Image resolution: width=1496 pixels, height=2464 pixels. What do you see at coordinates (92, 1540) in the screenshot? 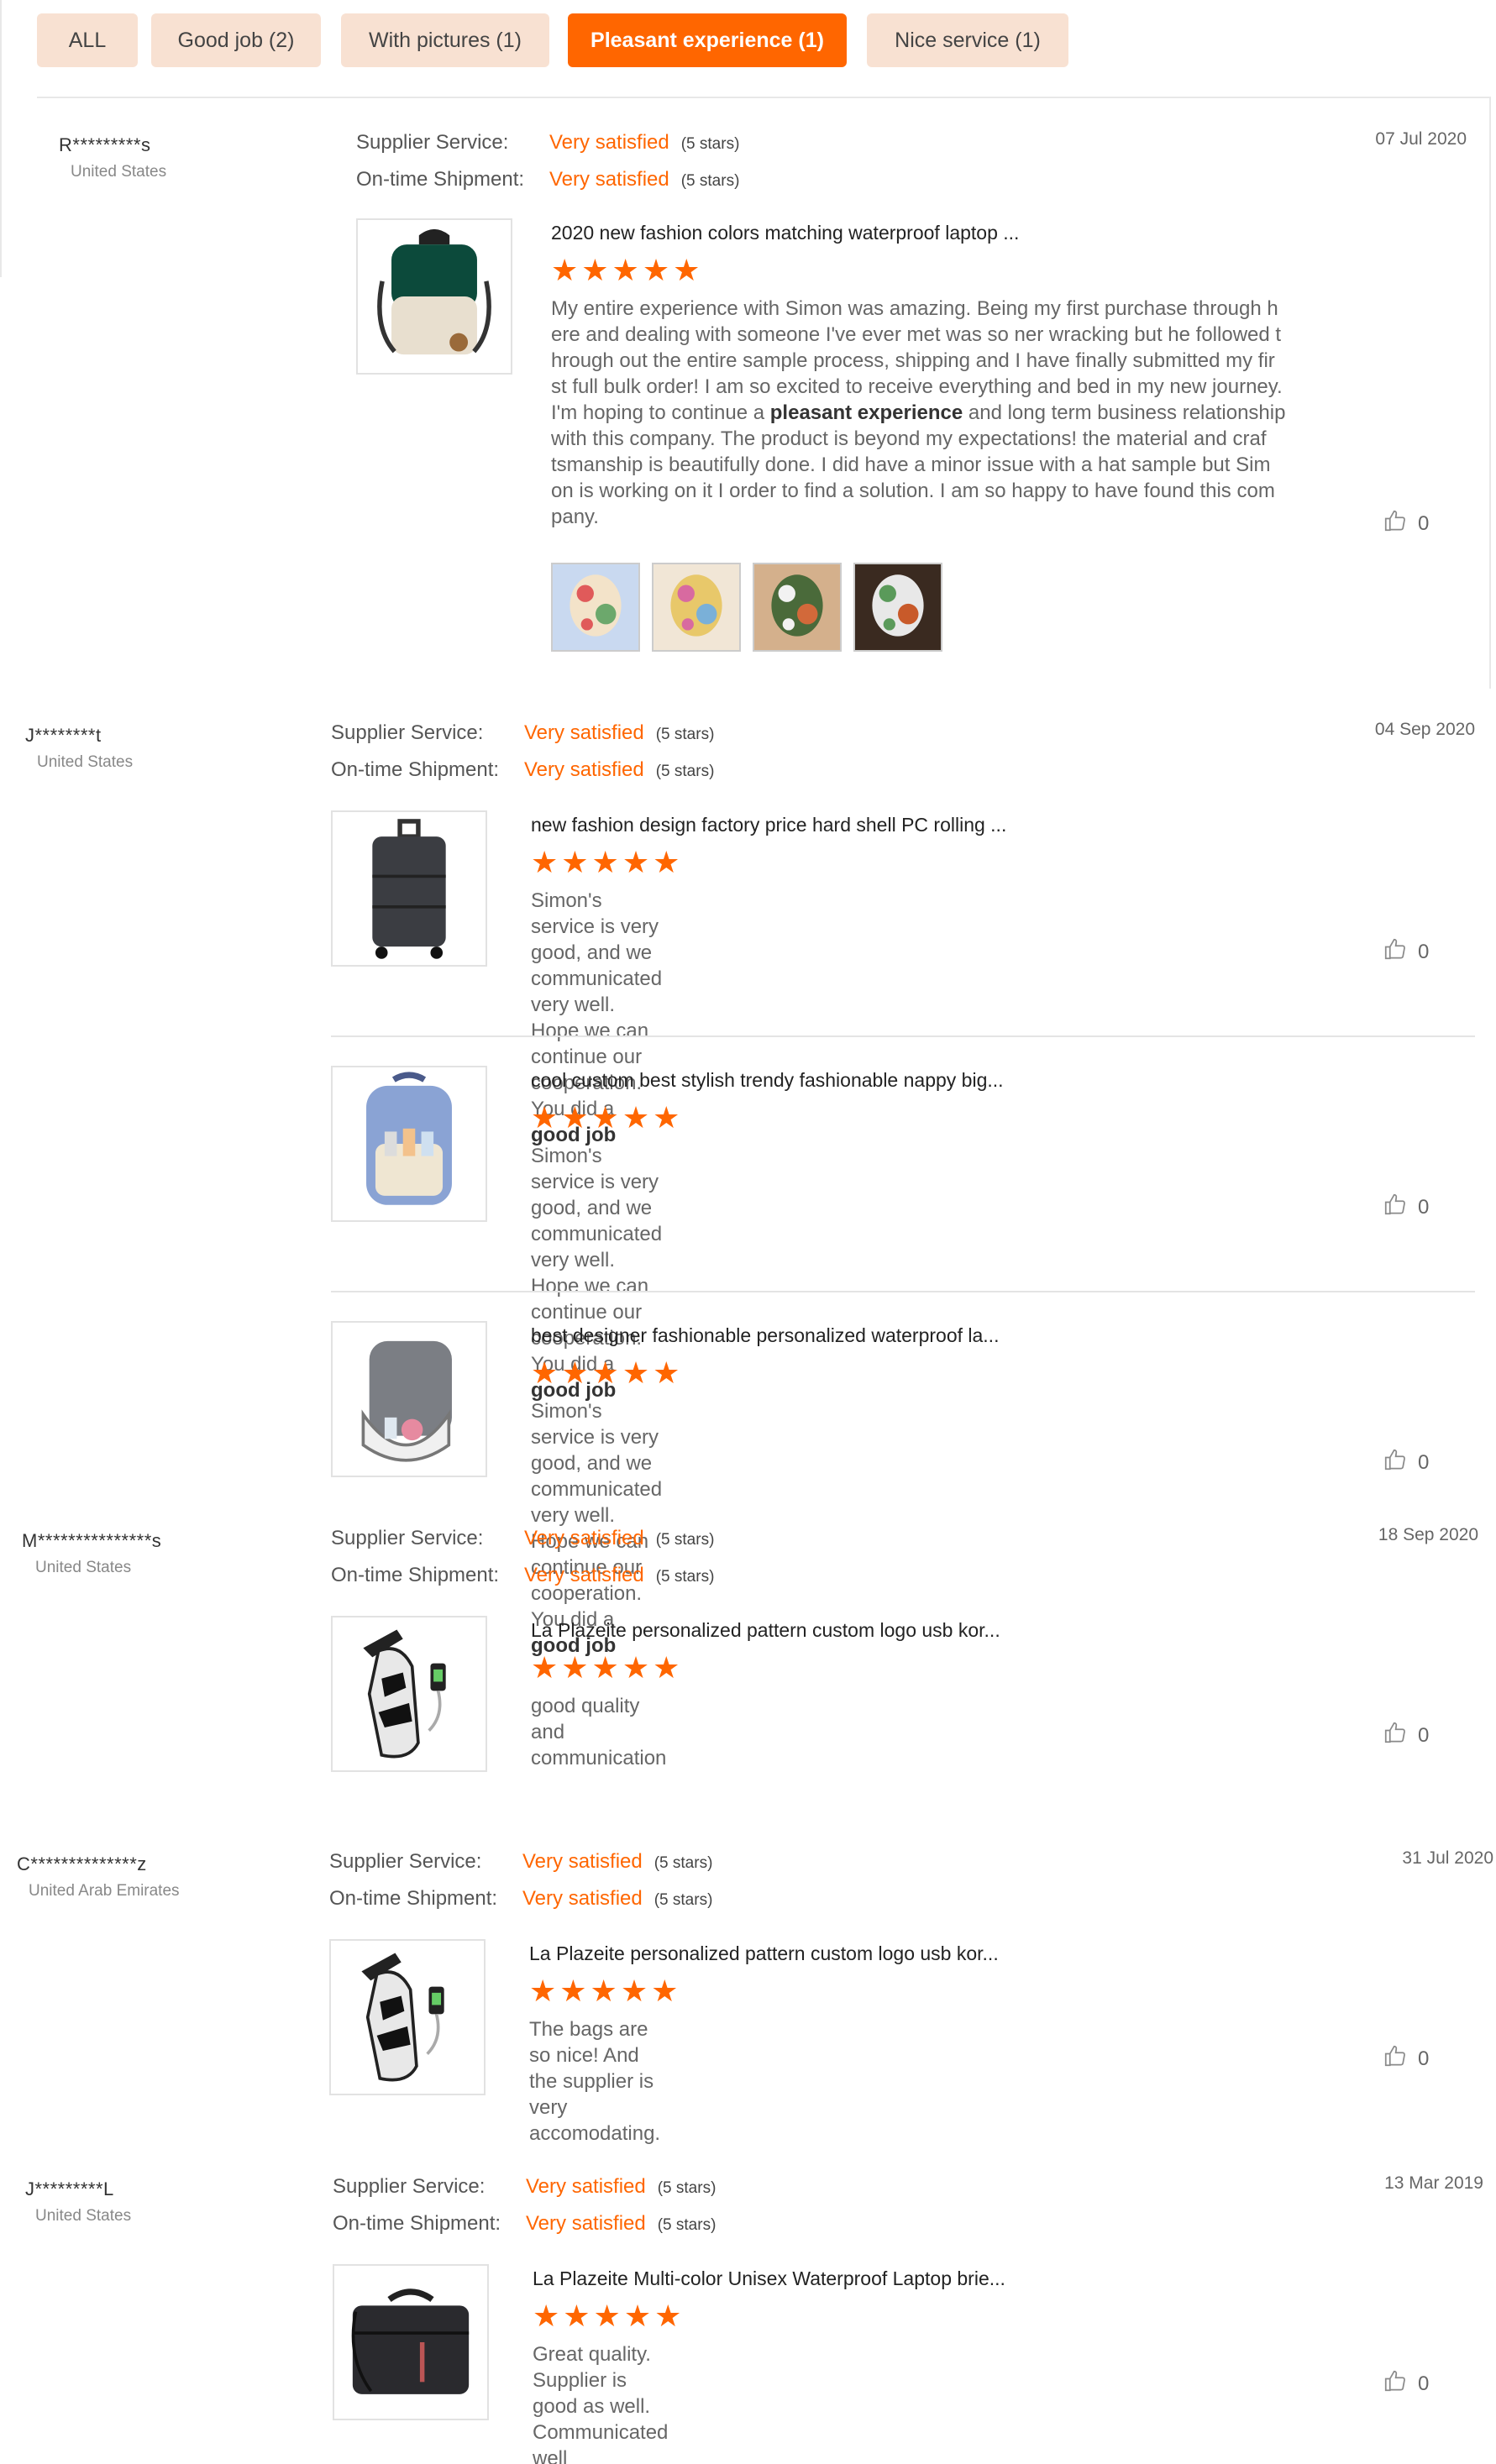
I see `reviewer-name: M***************s` at bounding box center [92, 1540].